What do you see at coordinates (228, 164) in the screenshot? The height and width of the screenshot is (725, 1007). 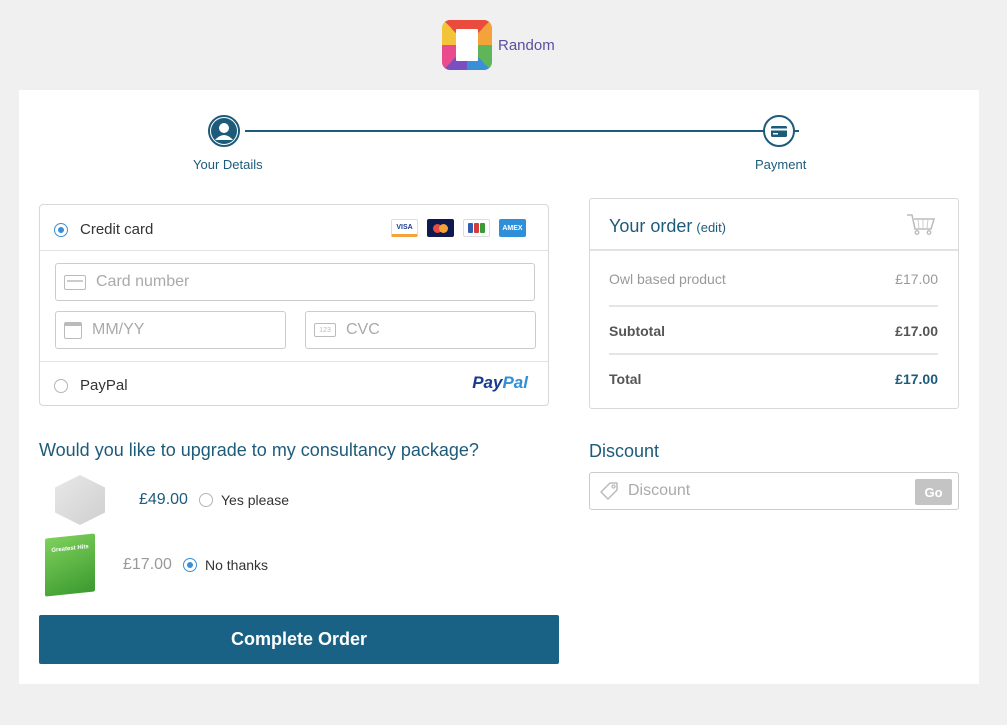 I see `step-label-your-details: Your Details` at bounding box center [228, 164].